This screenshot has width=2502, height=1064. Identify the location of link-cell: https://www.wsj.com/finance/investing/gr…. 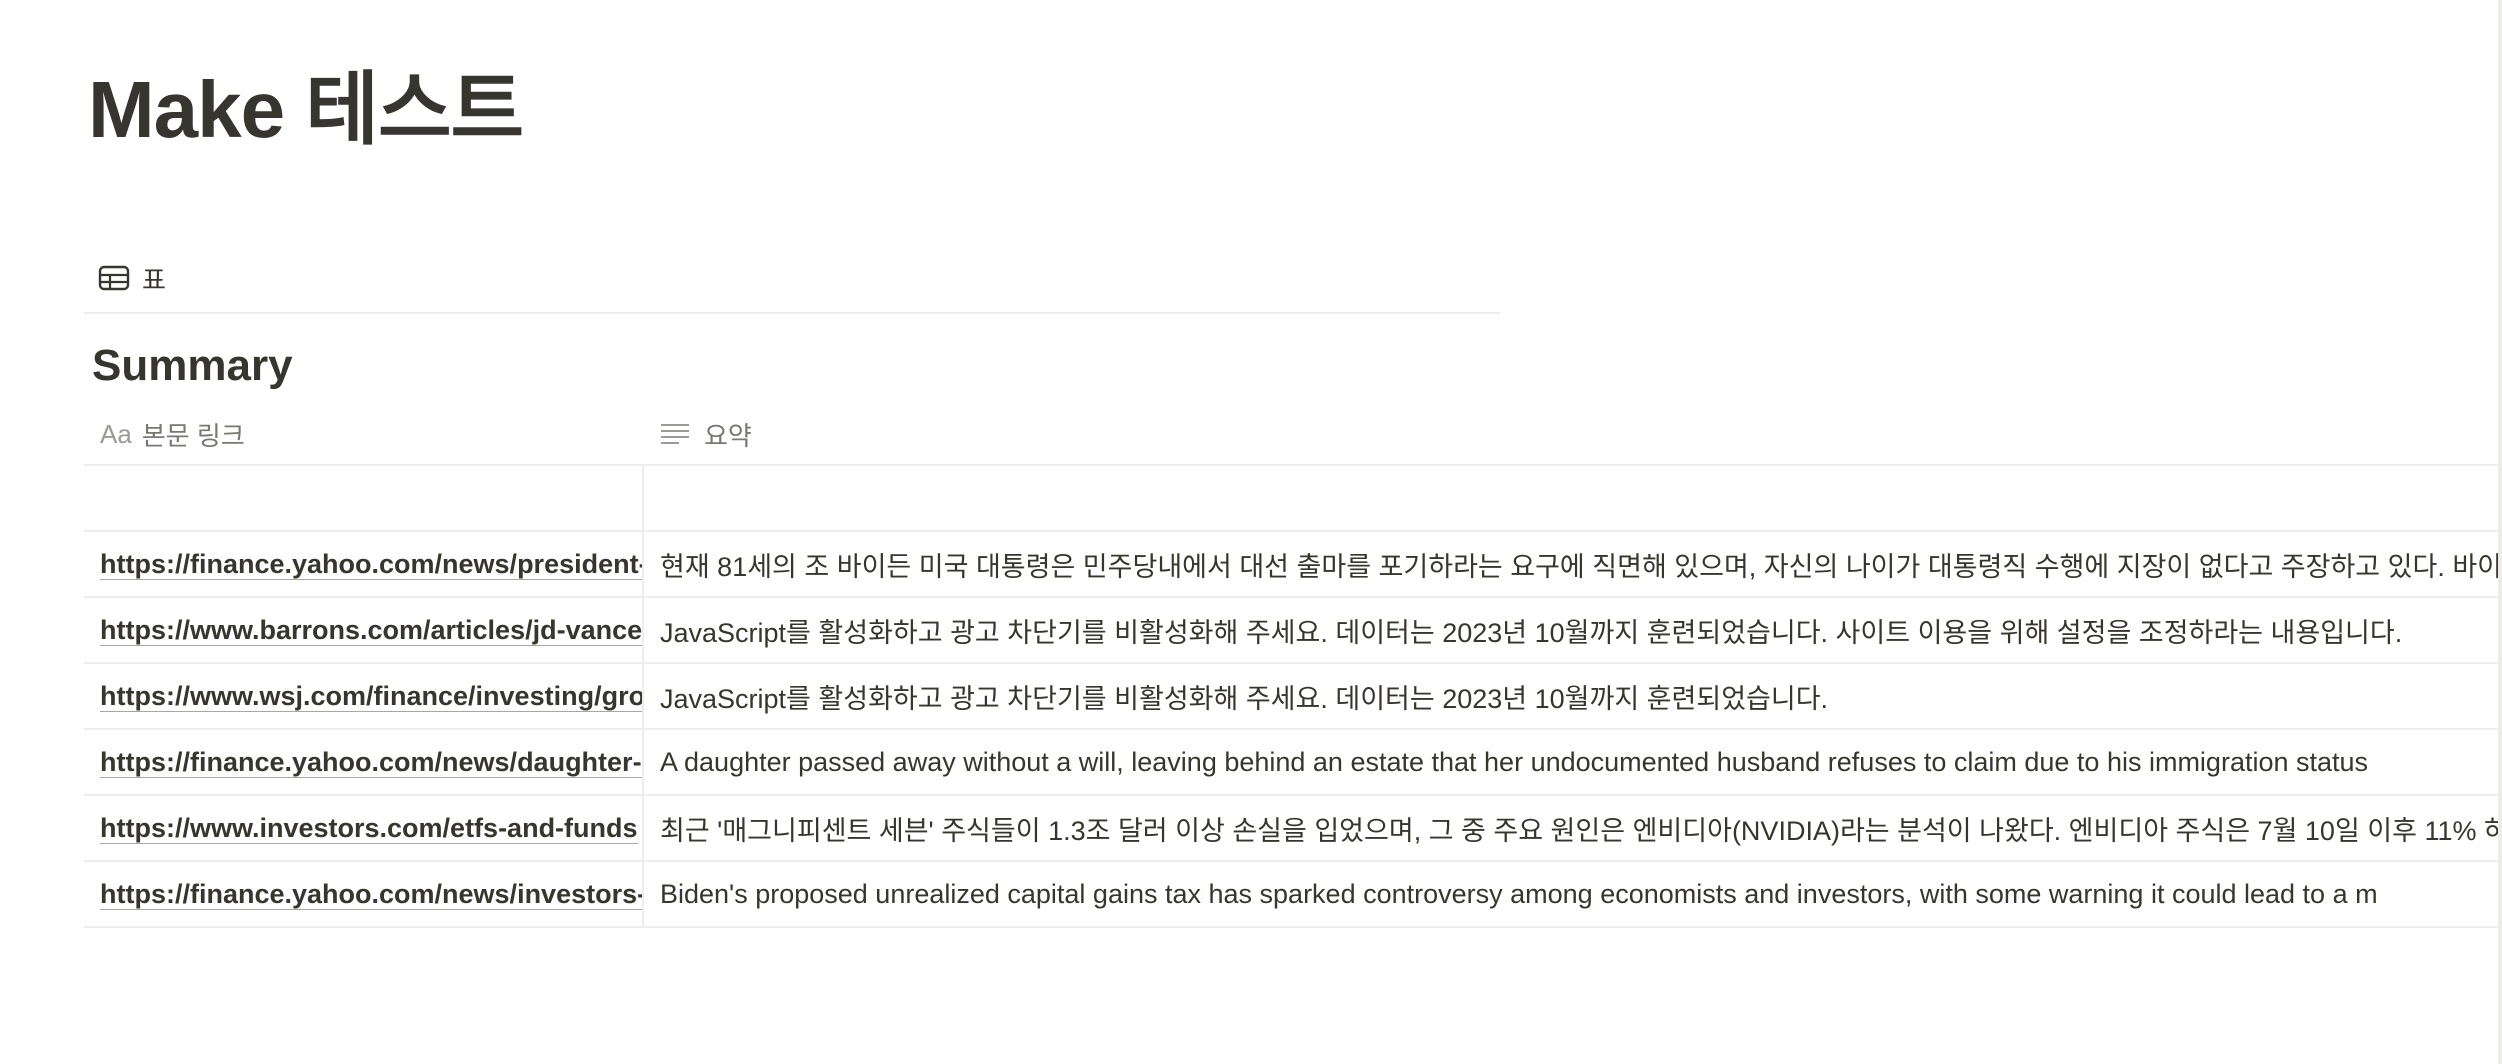
(371, 696).